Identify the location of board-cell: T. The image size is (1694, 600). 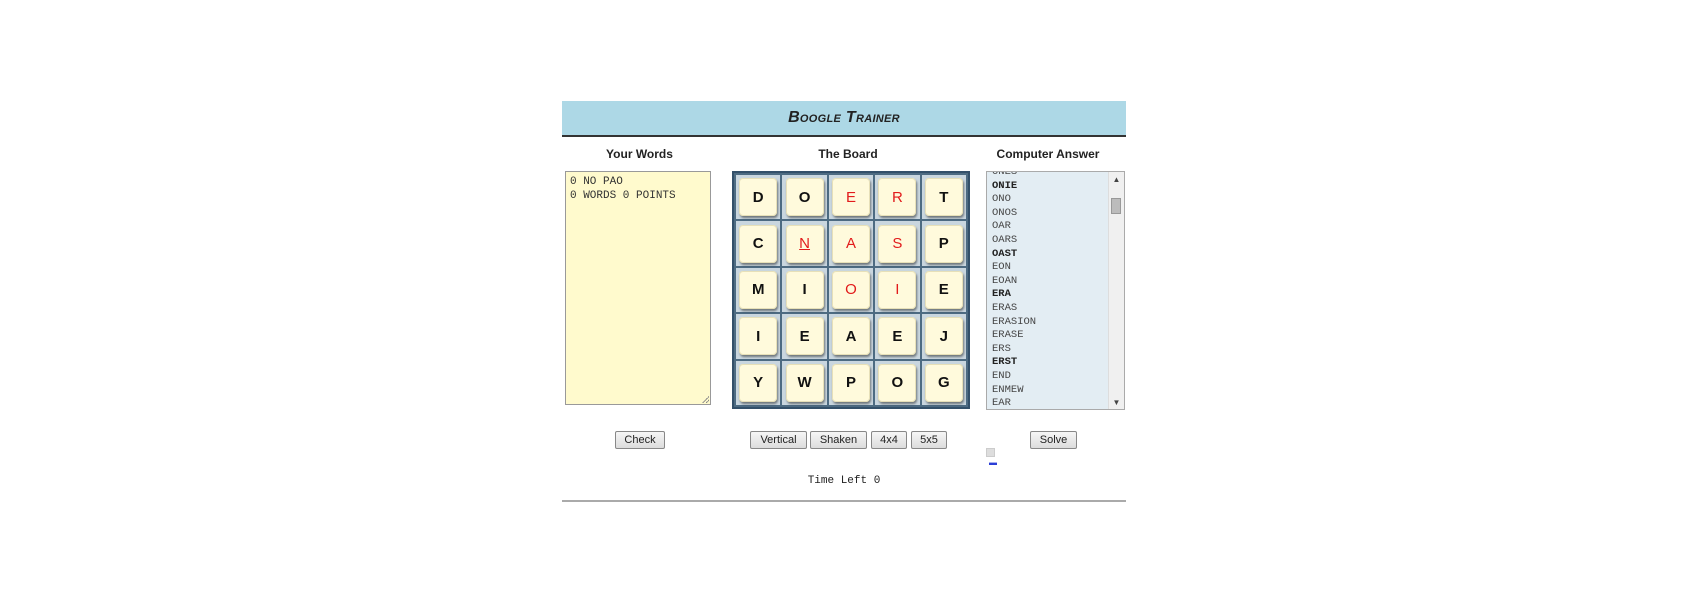
(943, 197).